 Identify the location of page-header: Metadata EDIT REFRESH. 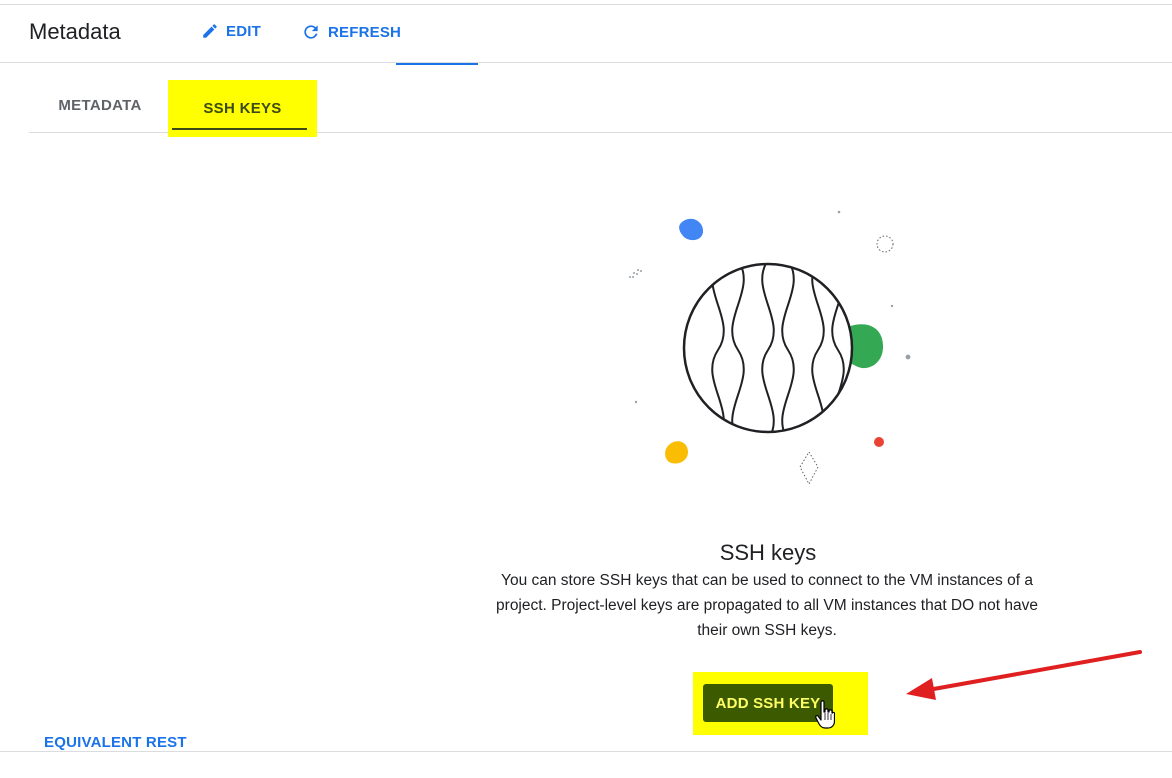
(586, 34).